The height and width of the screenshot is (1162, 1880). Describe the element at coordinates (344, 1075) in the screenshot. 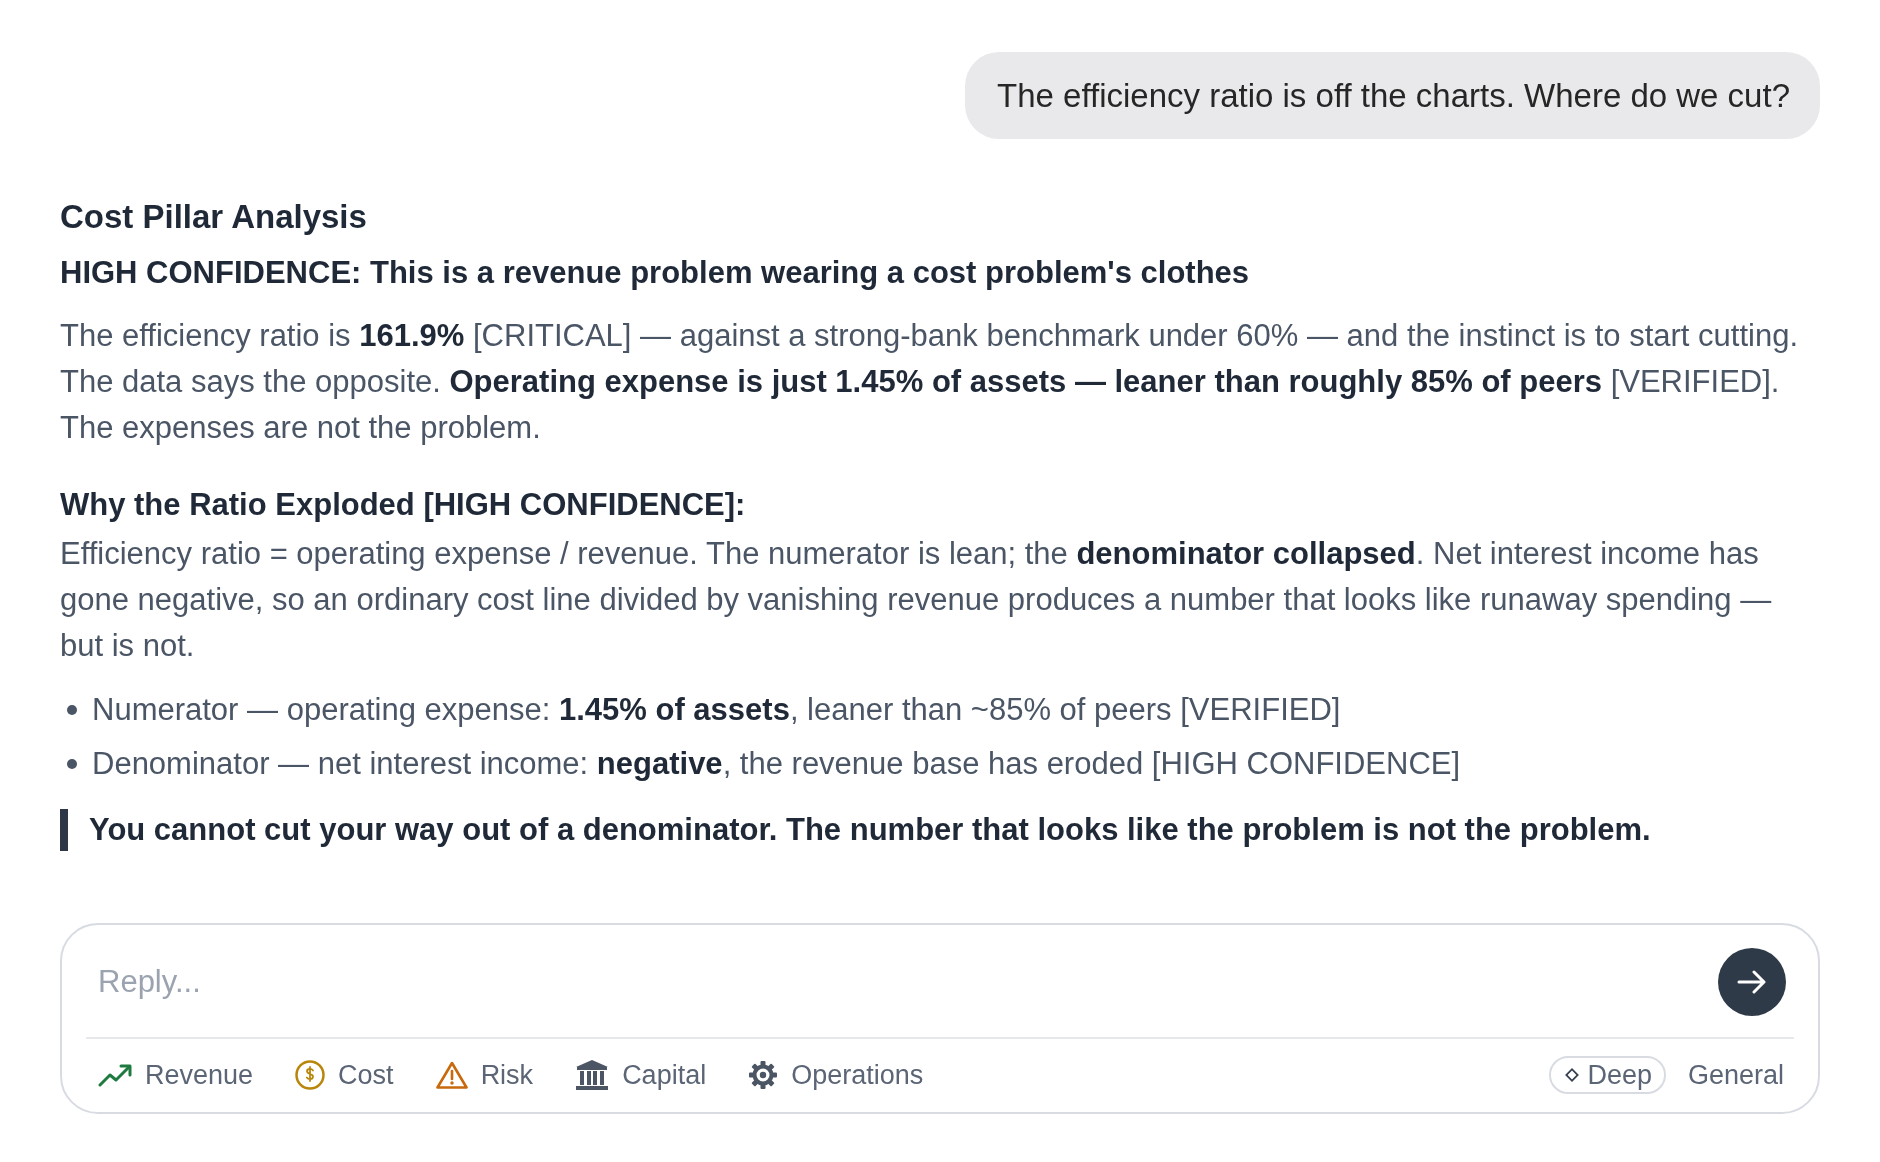

I see `category-button: Cost` at that location.